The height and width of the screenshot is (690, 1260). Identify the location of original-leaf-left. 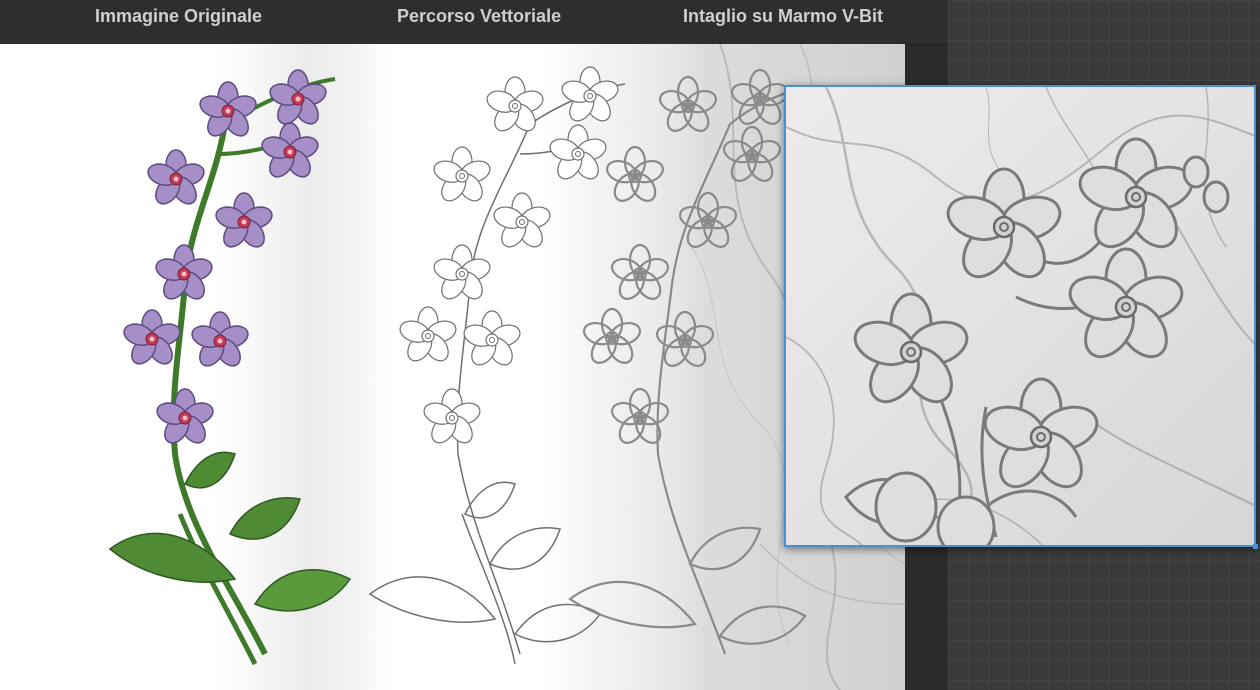
(172, 557).